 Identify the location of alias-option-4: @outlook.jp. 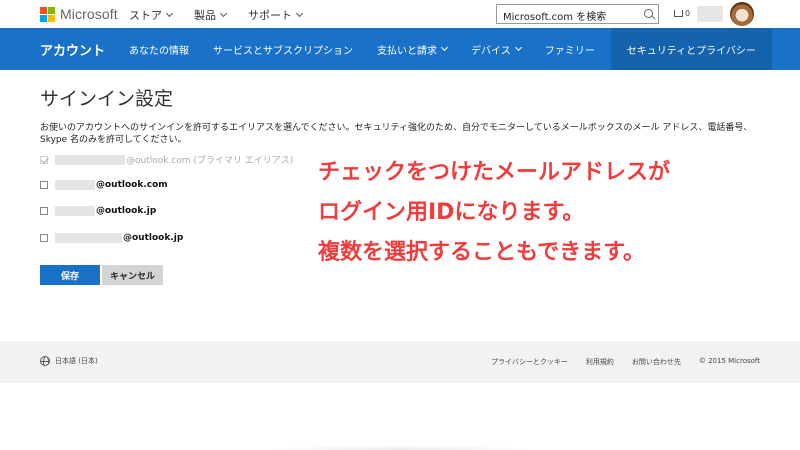
(111, 238).